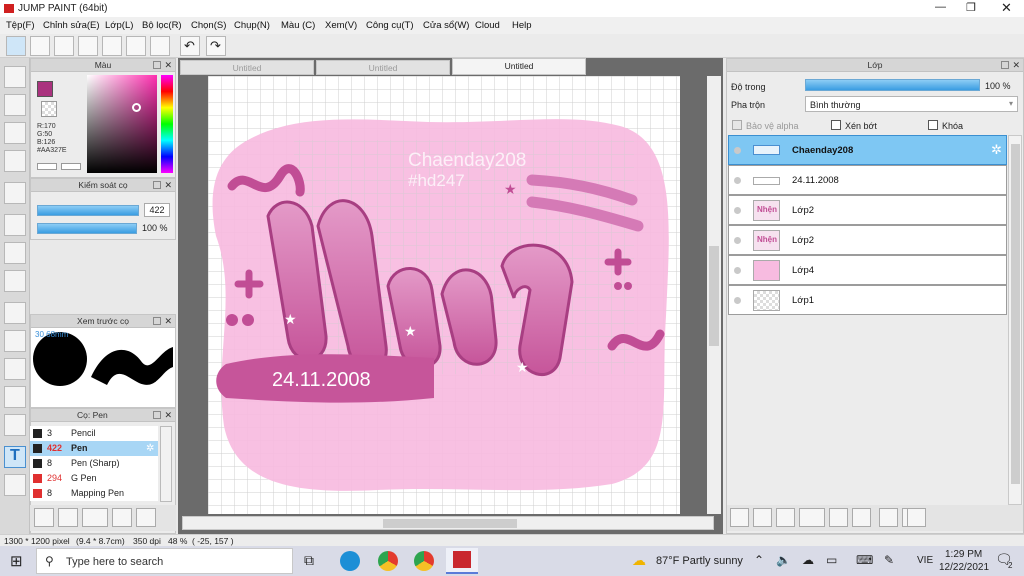 The width and height of the screenshot is (1024, 576). What do you see at coordinates (963, 554) in the screenshot?
I see `clock-time: 1:29 PM` at bounding box center [963, 554].